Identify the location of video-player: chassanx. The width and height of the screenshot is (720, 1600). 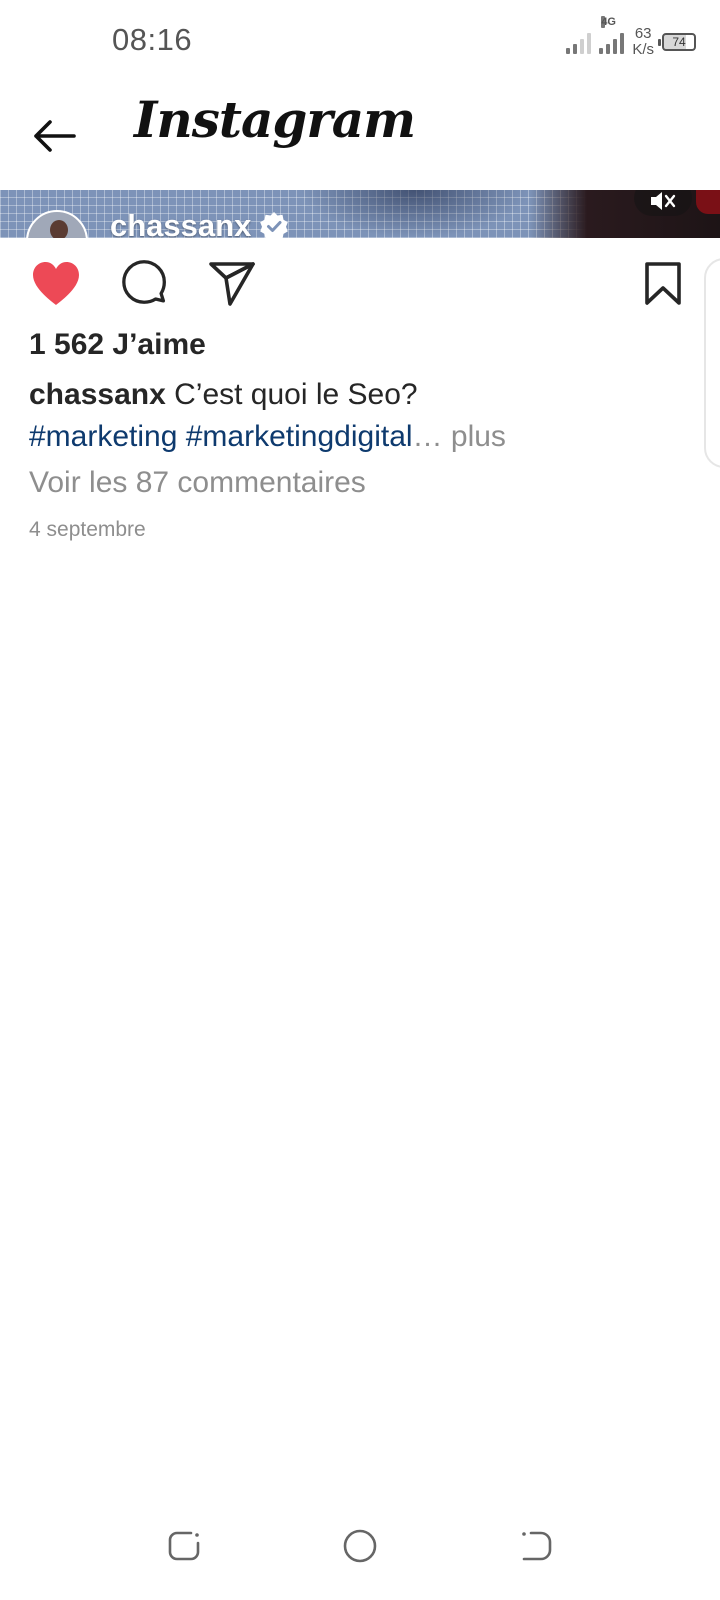
(360, 214).